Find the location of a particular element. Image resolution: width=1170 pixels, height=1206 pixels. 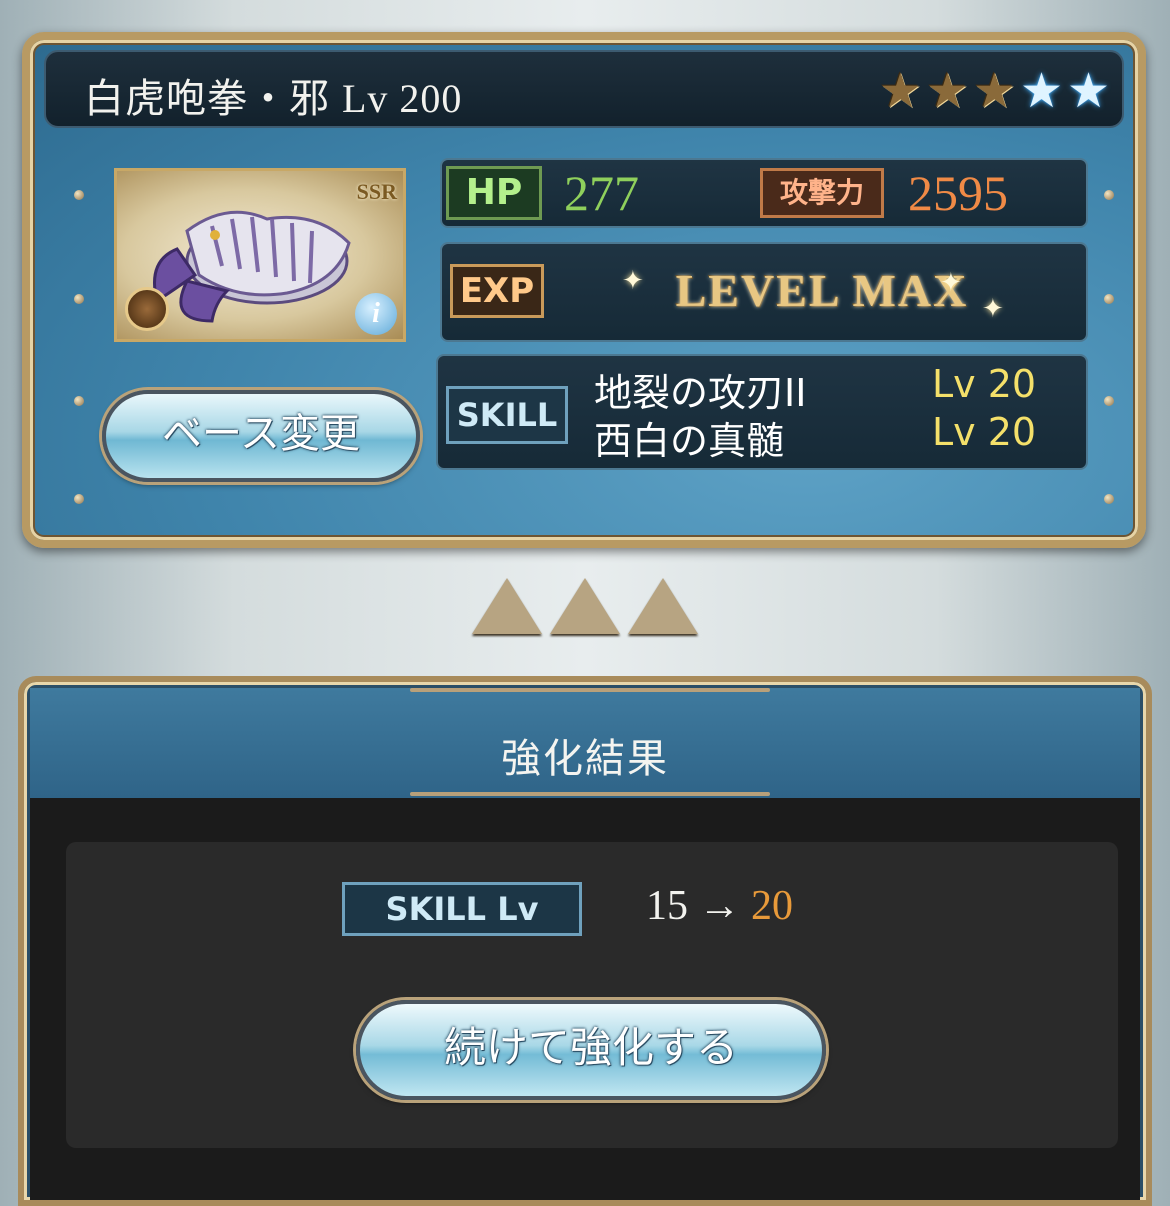

base-change-button: ベース変更 is located at coordinates (261, 436).